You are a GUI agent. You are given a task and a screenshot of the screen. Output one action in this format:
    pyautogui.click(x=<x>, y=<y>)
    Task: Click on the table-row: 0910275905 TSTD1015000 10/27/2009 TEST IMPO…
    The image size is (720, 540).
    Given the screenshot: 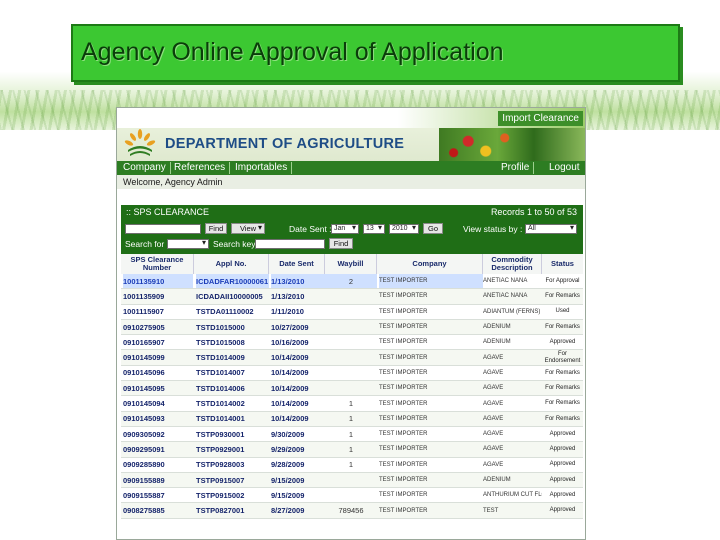 What is the action you would take?
    pyautogui.click(x=352, y=327)
    